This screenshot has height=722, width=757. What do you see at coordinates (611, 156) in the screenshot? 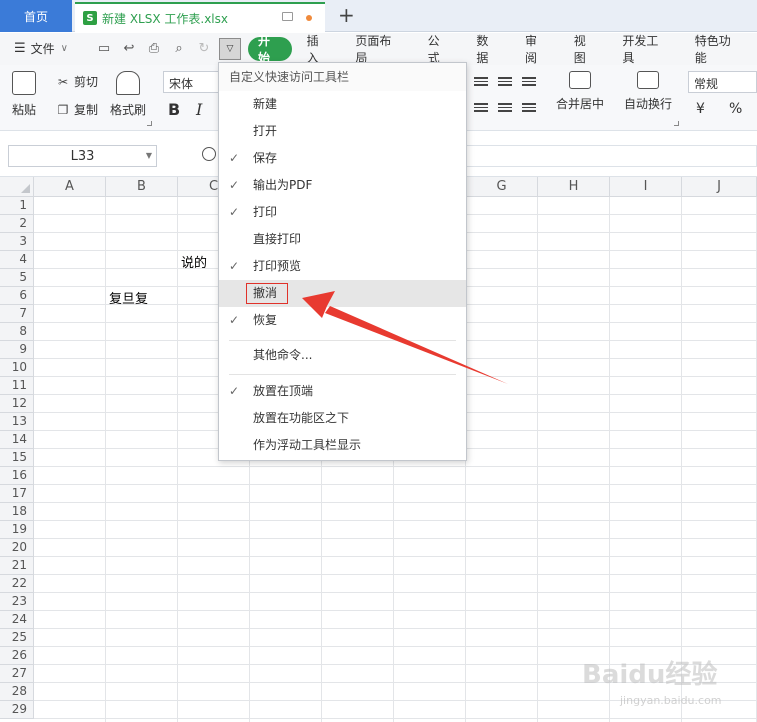
I see `formula-input` at bounding box center [611, 156].